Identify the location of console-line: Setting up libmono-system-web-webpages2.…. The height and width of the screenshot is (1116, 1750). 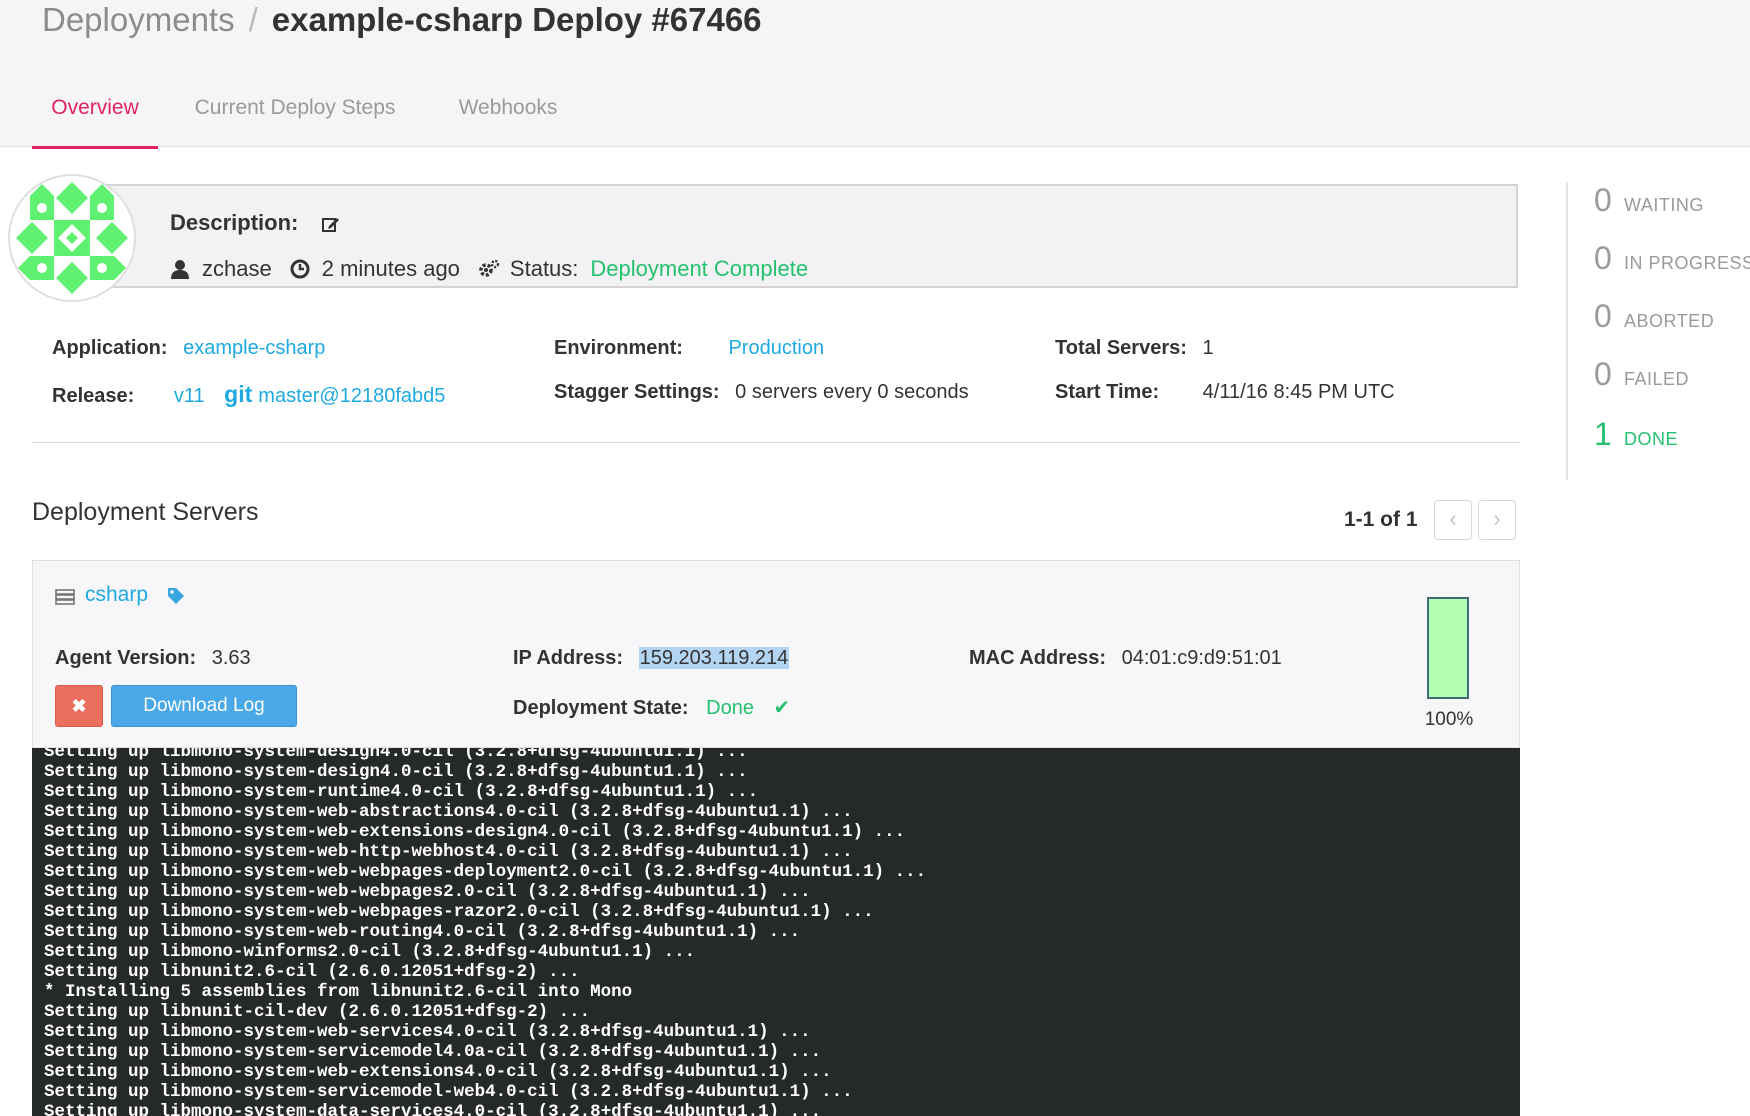
(427, 892).